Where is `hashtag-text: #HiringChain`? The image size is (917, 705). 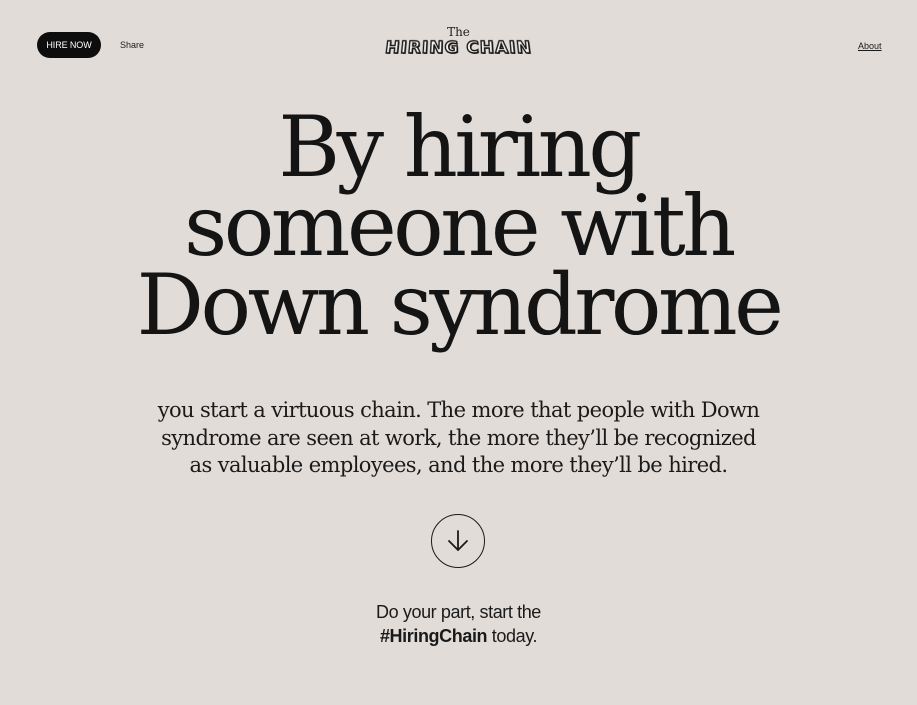 hashtag-text: #HiringChain is located at coordinates (433, 636).